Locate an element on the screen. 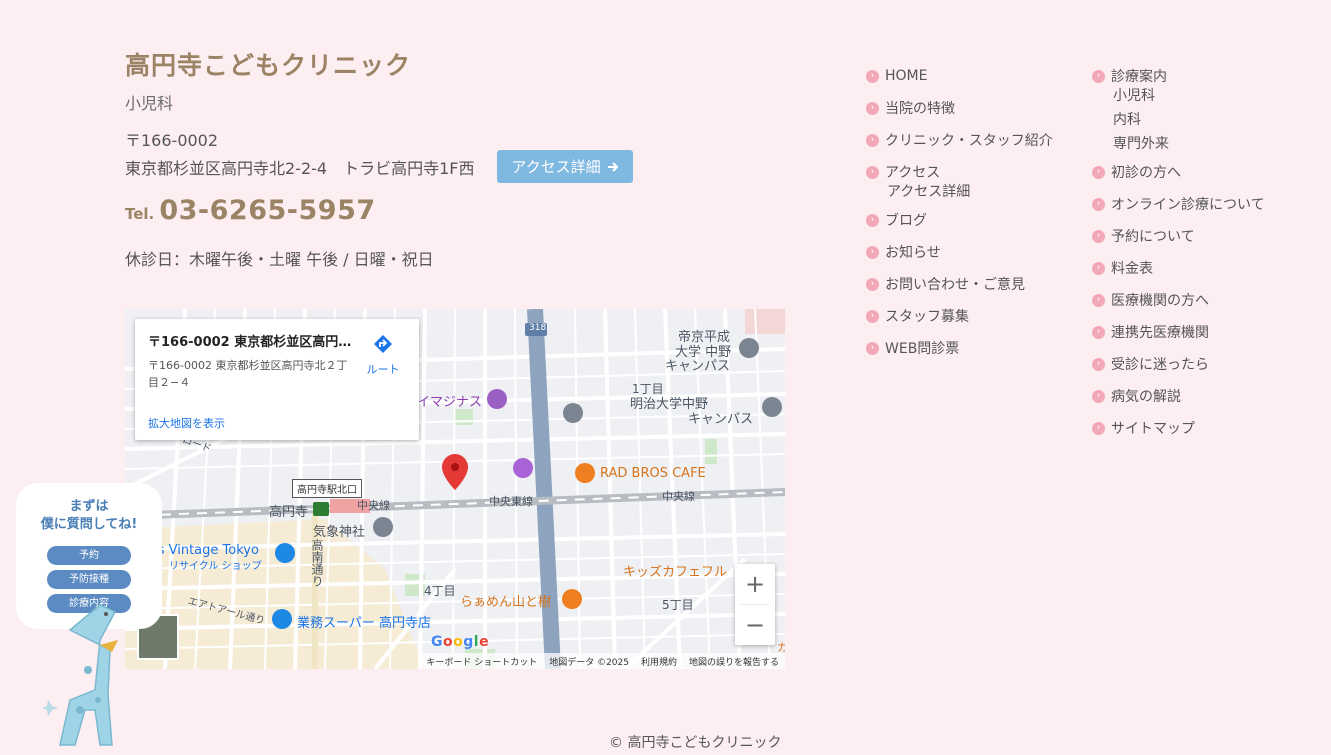 This screenshot has width=1331, height=755. nav-item-label: WEB問診票 is located at coordinates (922, 349).